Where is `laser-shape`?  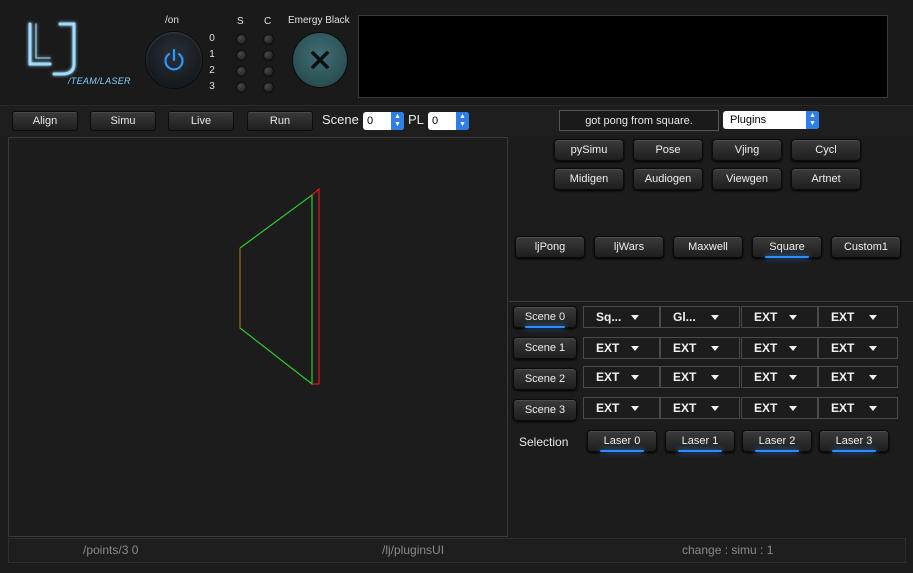
laser-shape is located at coordinates (279, 286).